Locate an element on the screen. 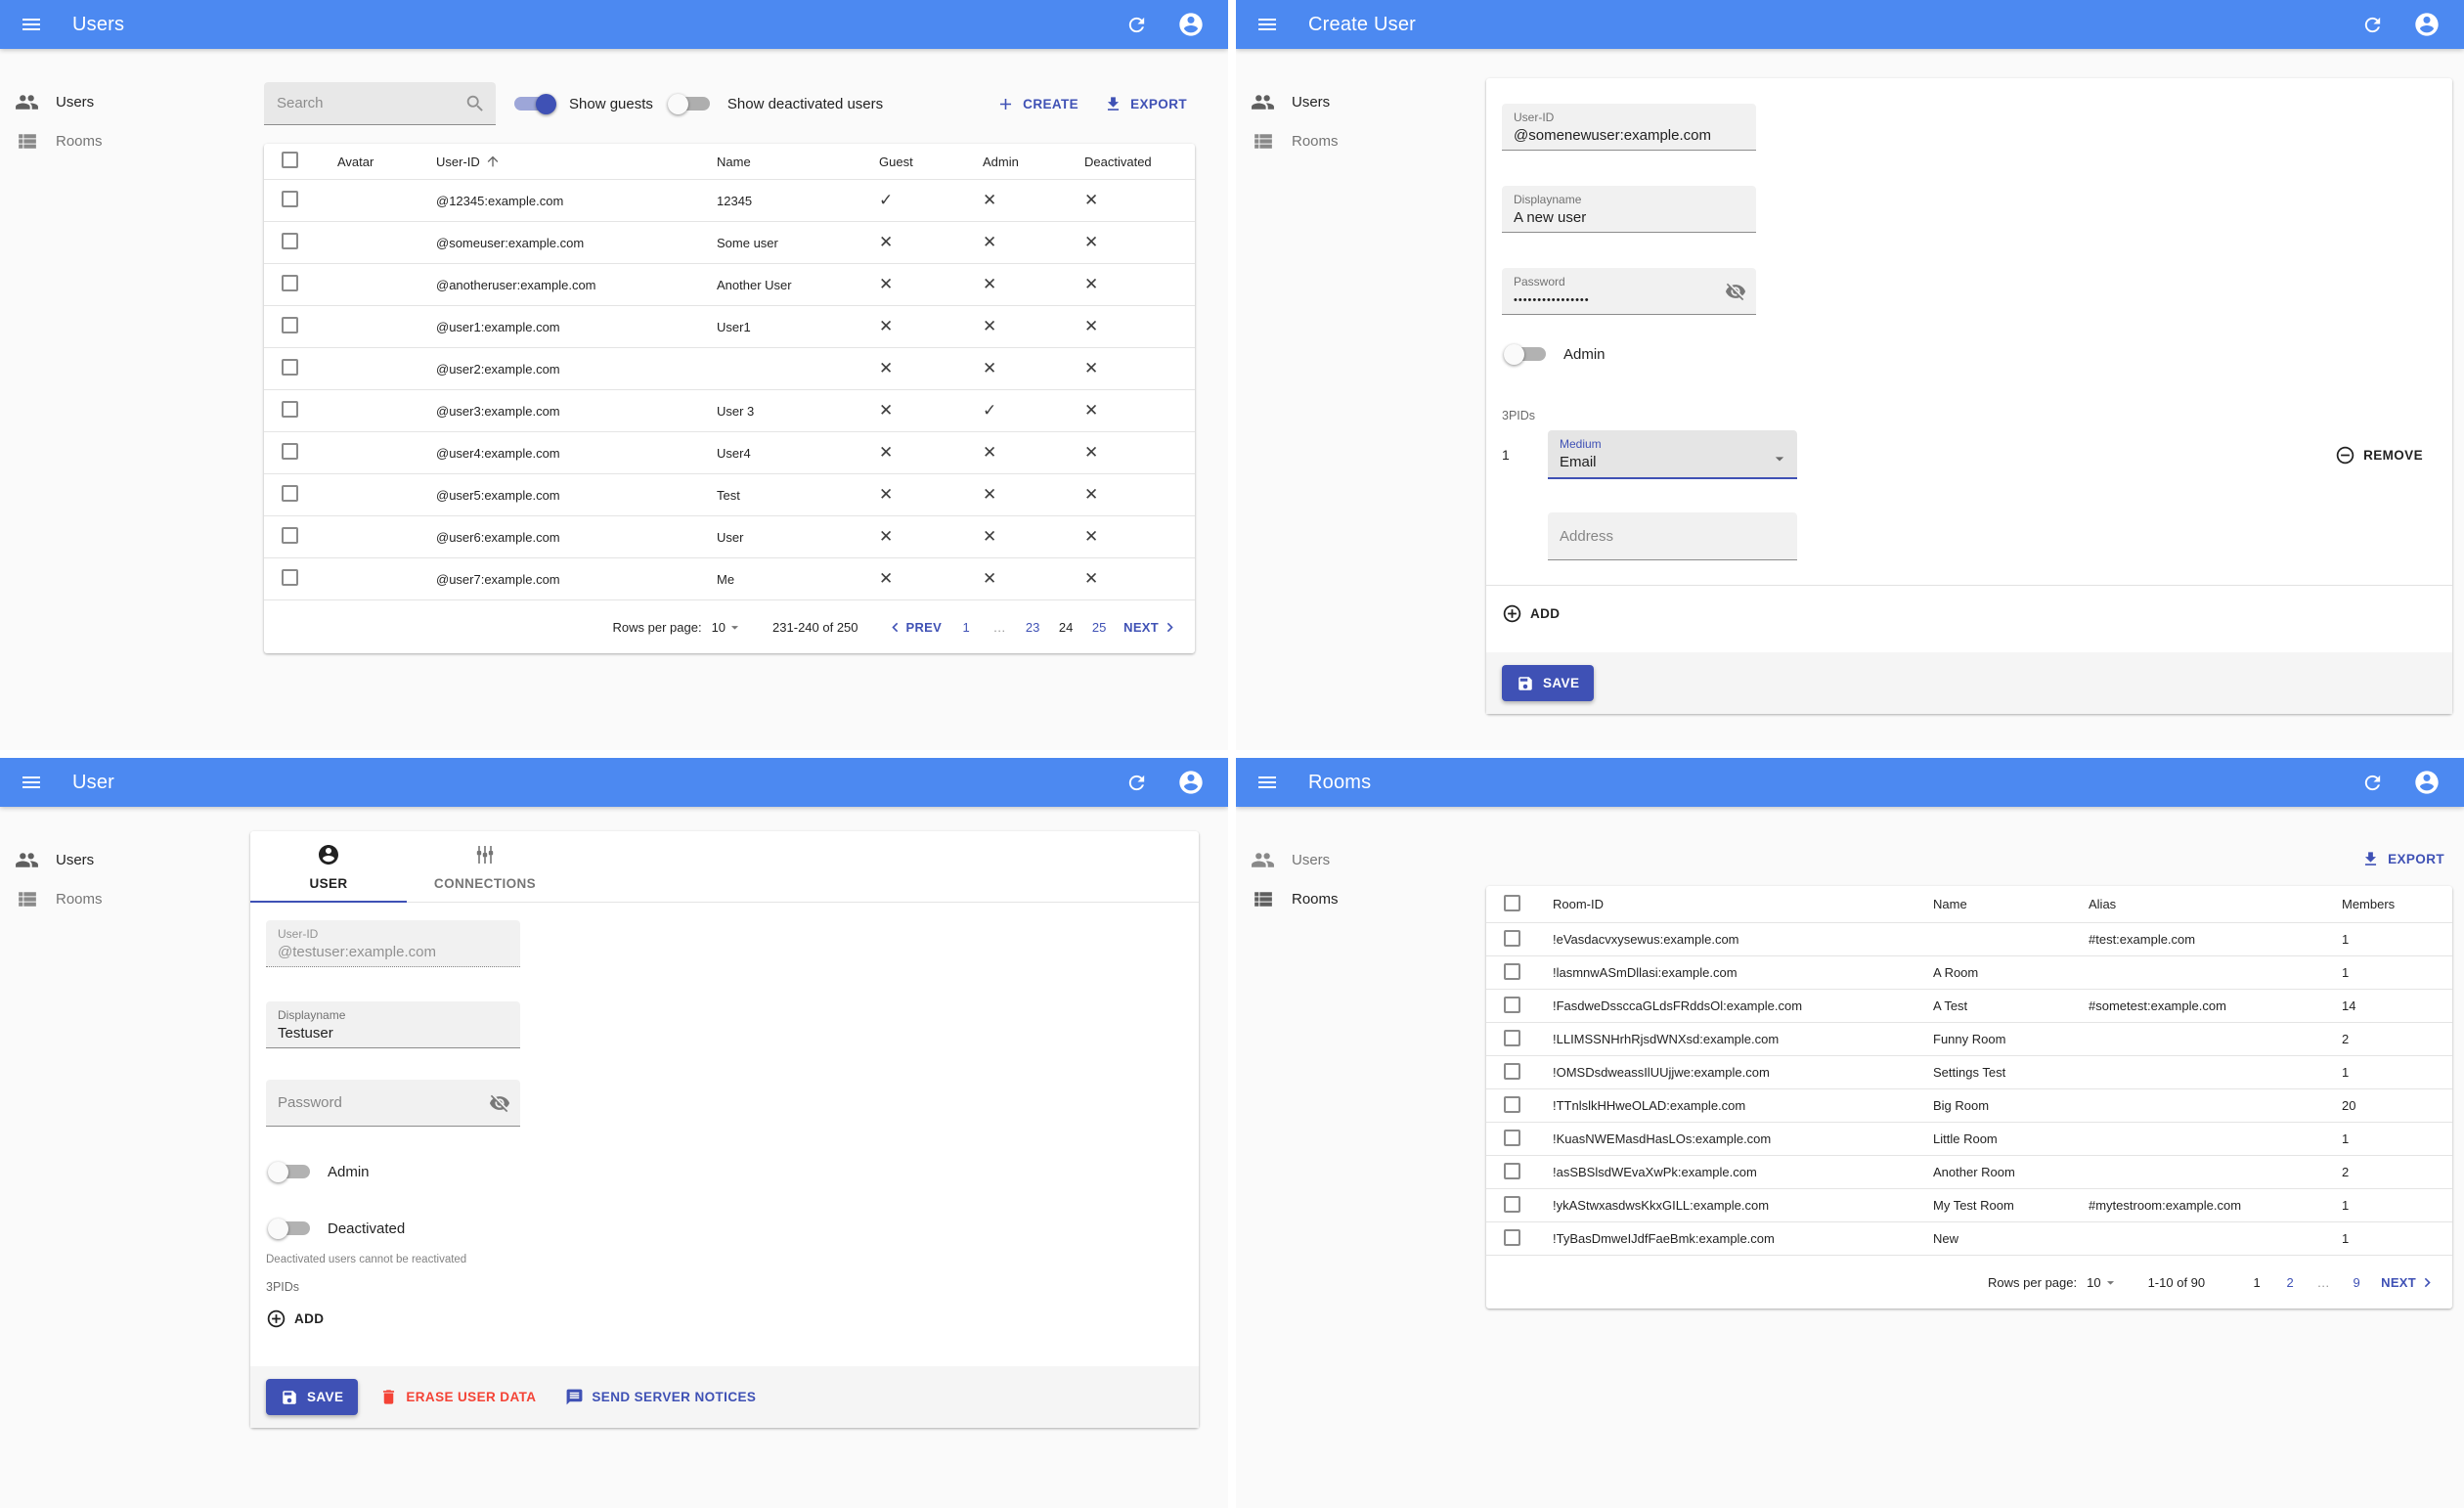 Image resolution: width=2464 pixels, height=1508 pixels. page-link: 2 is located at coordinates (2290, 1282).